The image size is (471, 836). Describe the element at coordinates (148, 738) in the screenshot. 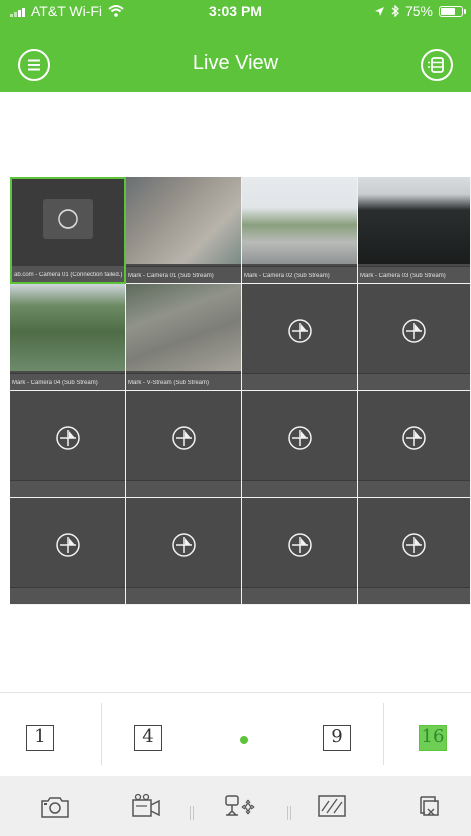

I see `split-4-button: 4` at that location.